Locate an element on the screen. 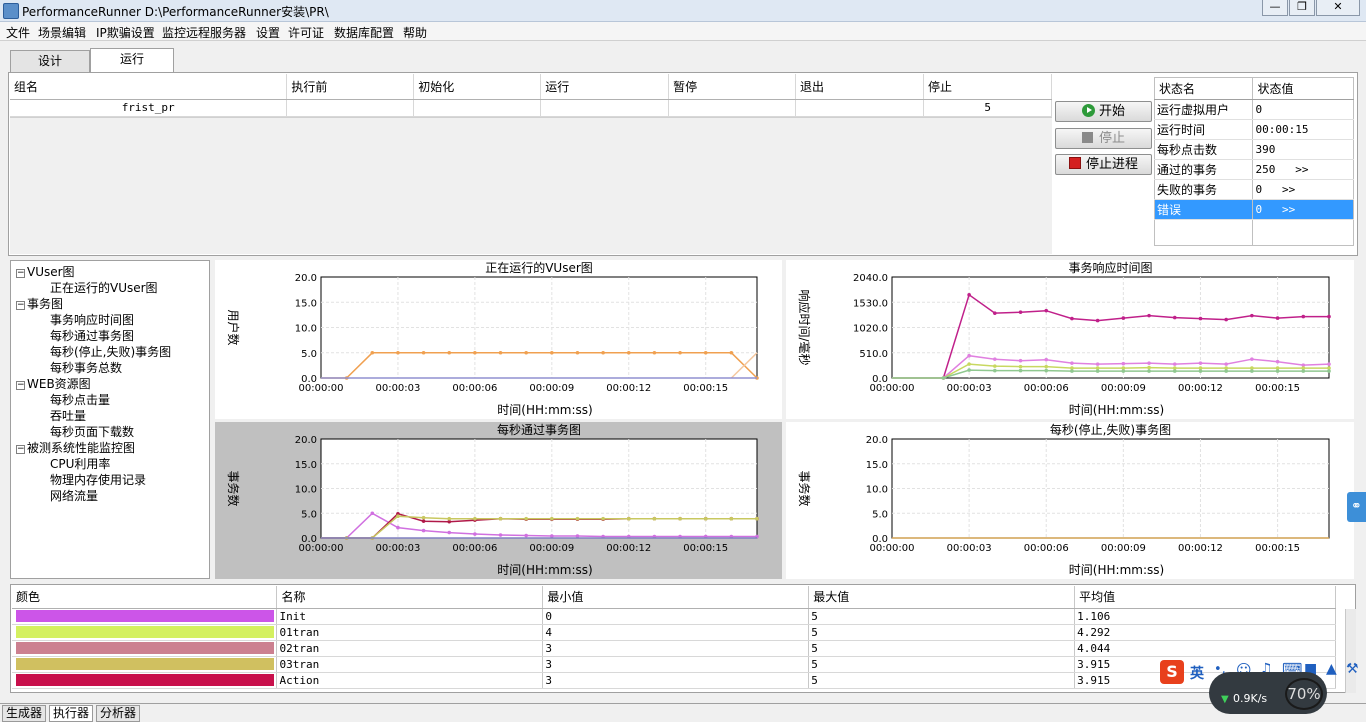 The width and height of the screenshot is (1366, 722). tree-leaf-cpu: CPU利用率 is located at coordinates (80, 463).